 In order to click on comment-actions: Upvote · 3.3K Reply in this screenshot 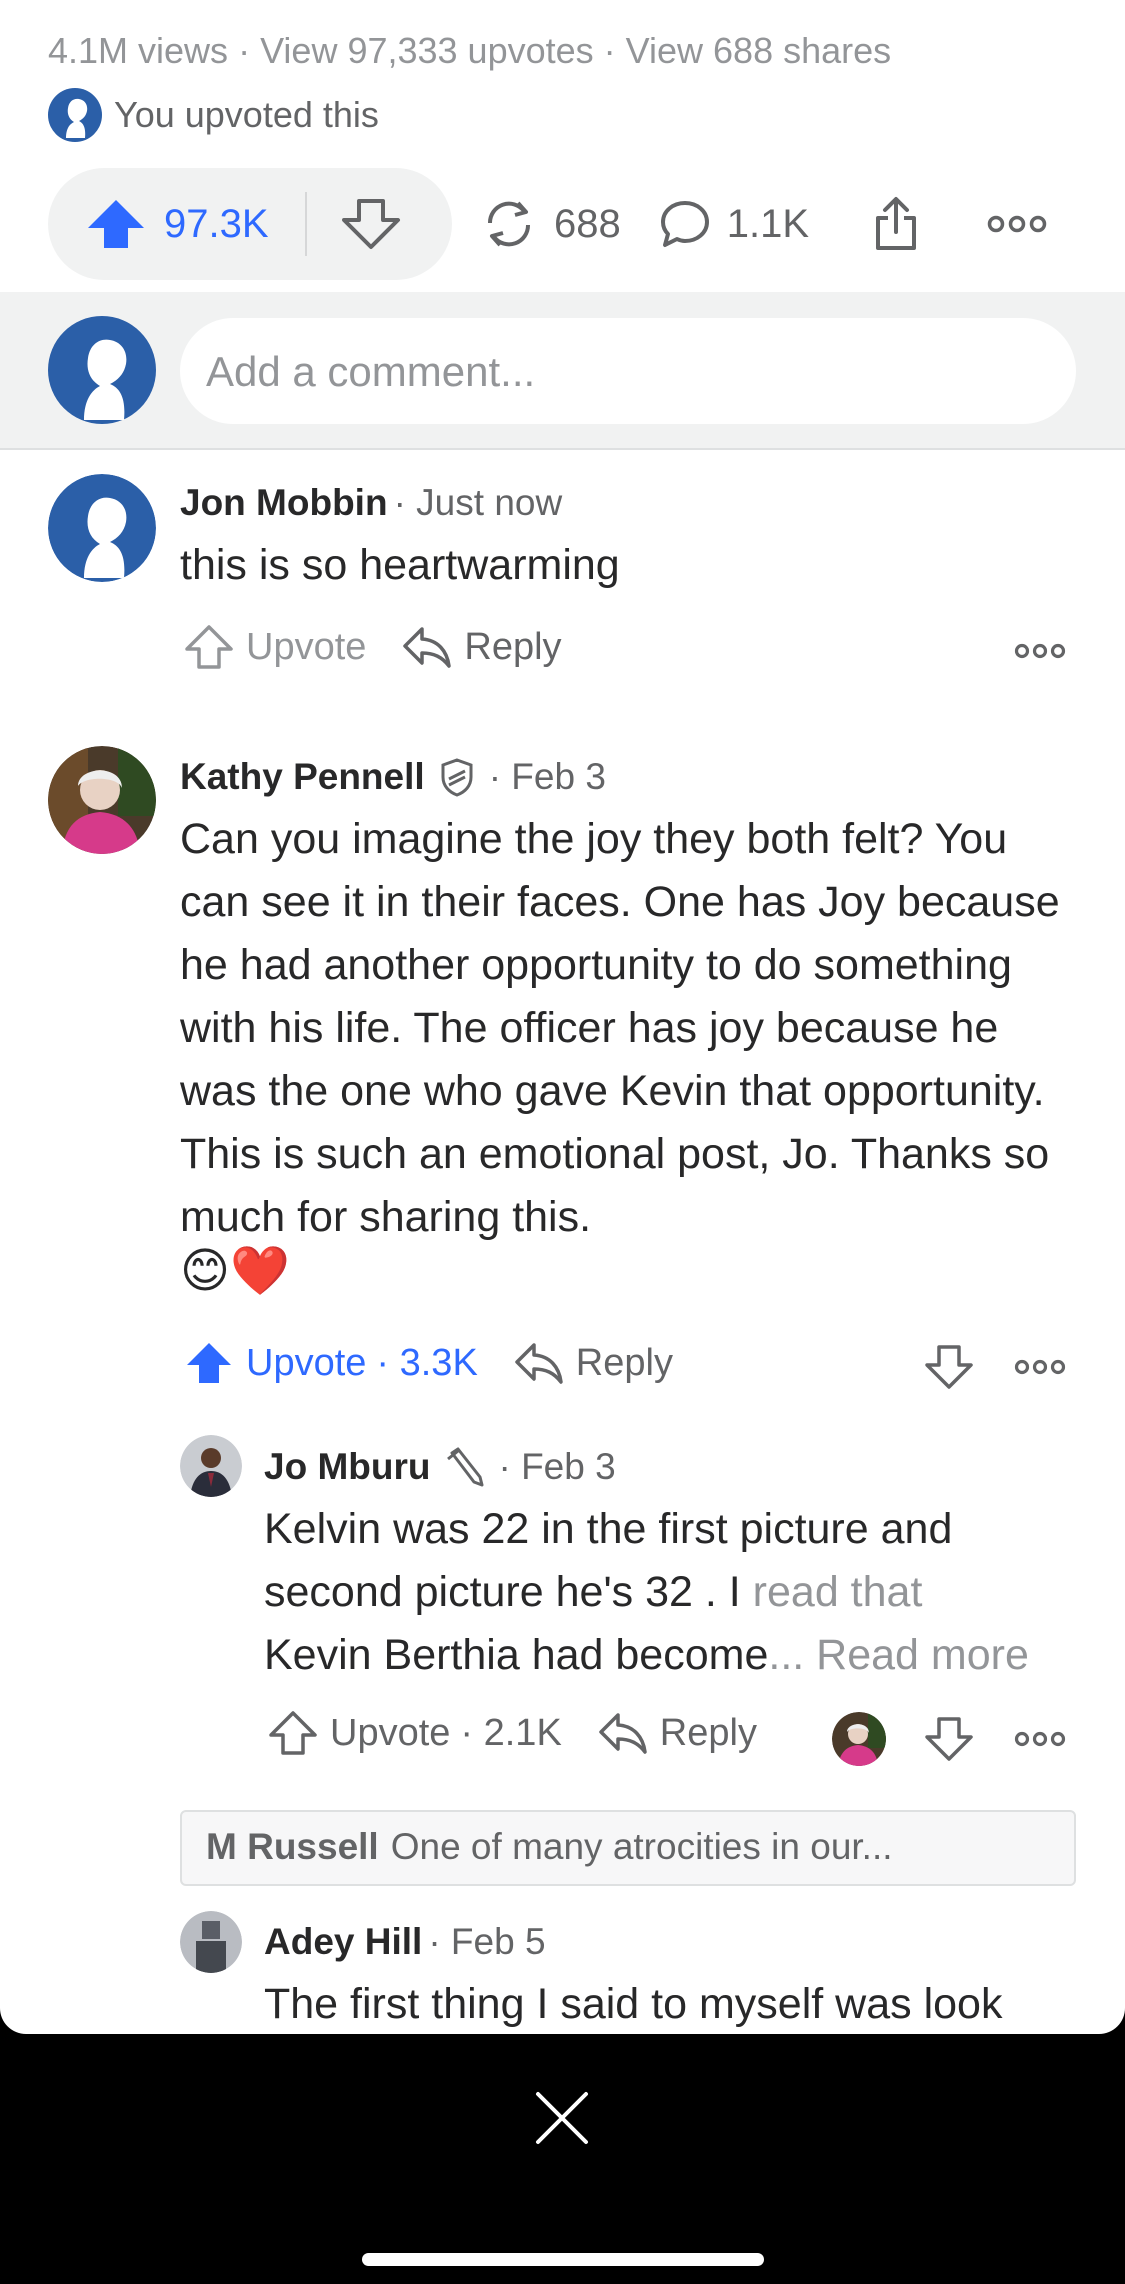, I will do `click(428, 1363)`.